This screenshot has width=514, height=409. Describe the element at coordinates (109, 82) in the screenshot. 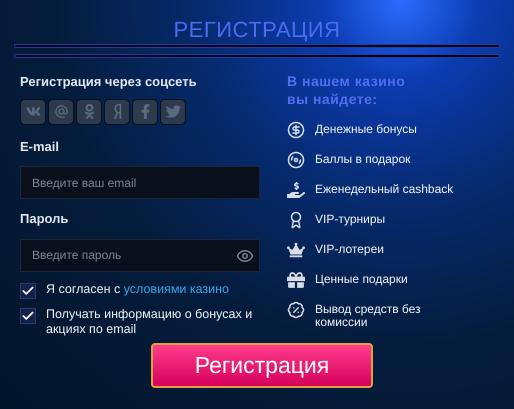

I see `section-label: Регистрация через соцсеть` at that location.